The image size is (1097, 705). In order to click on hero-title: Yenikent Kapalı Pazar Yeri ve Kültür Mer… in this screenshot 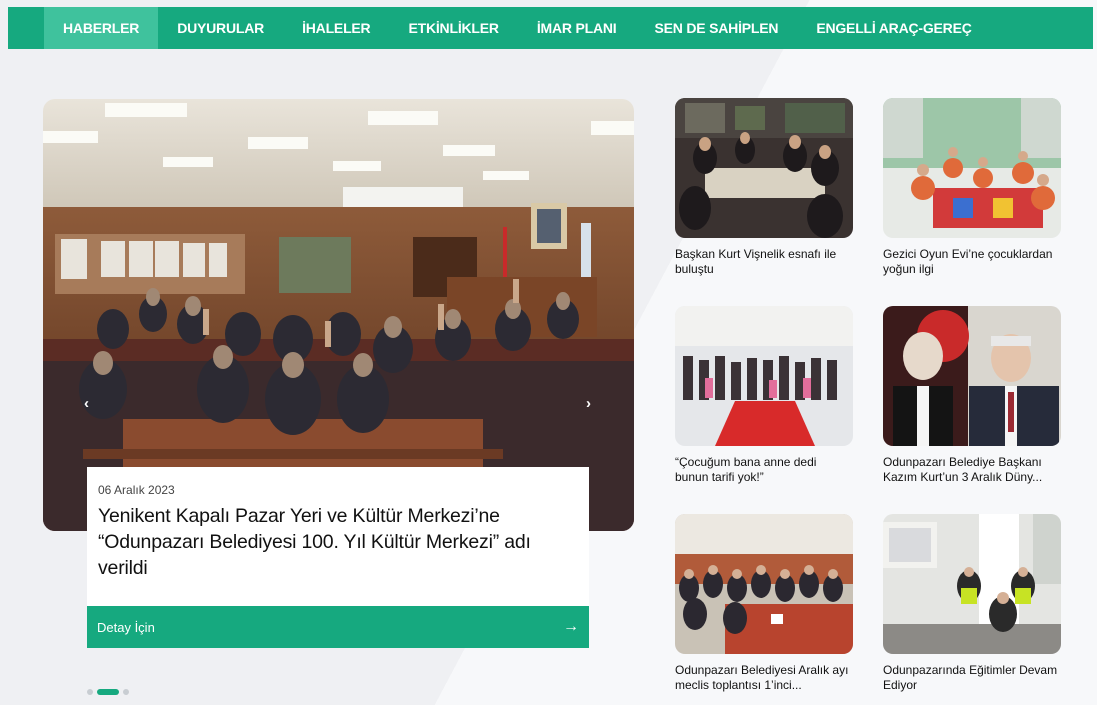, I will do `click(338, 542)`.